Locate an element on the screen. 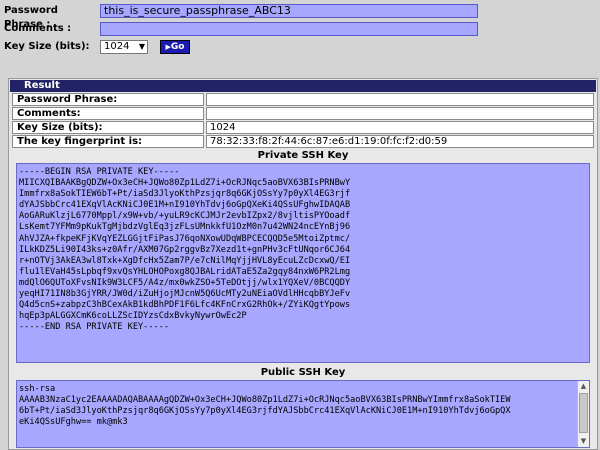 The image size is (600, 450). result-value: 1024 is located at coordinates (400, 127).